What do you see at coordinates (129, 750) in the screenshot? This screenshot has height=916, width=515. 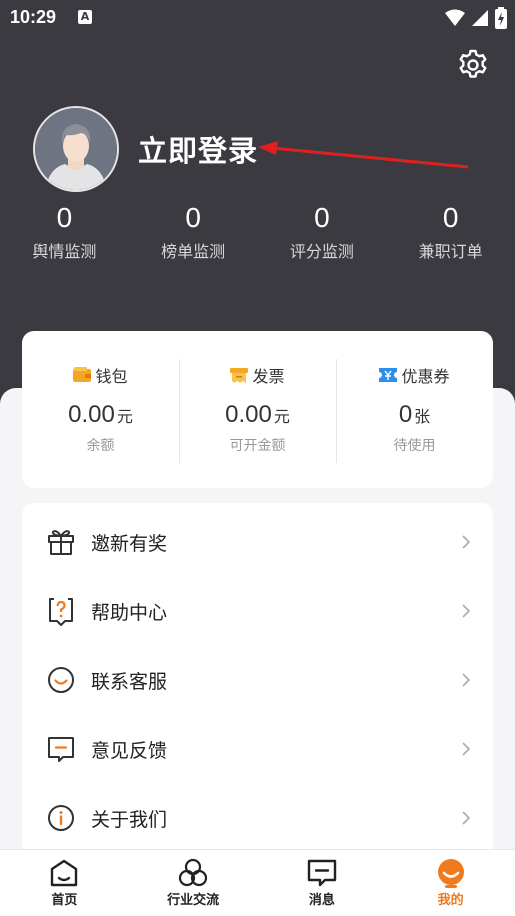 I see `menu-label: 意见反馈` at bounding box center [129, 750].